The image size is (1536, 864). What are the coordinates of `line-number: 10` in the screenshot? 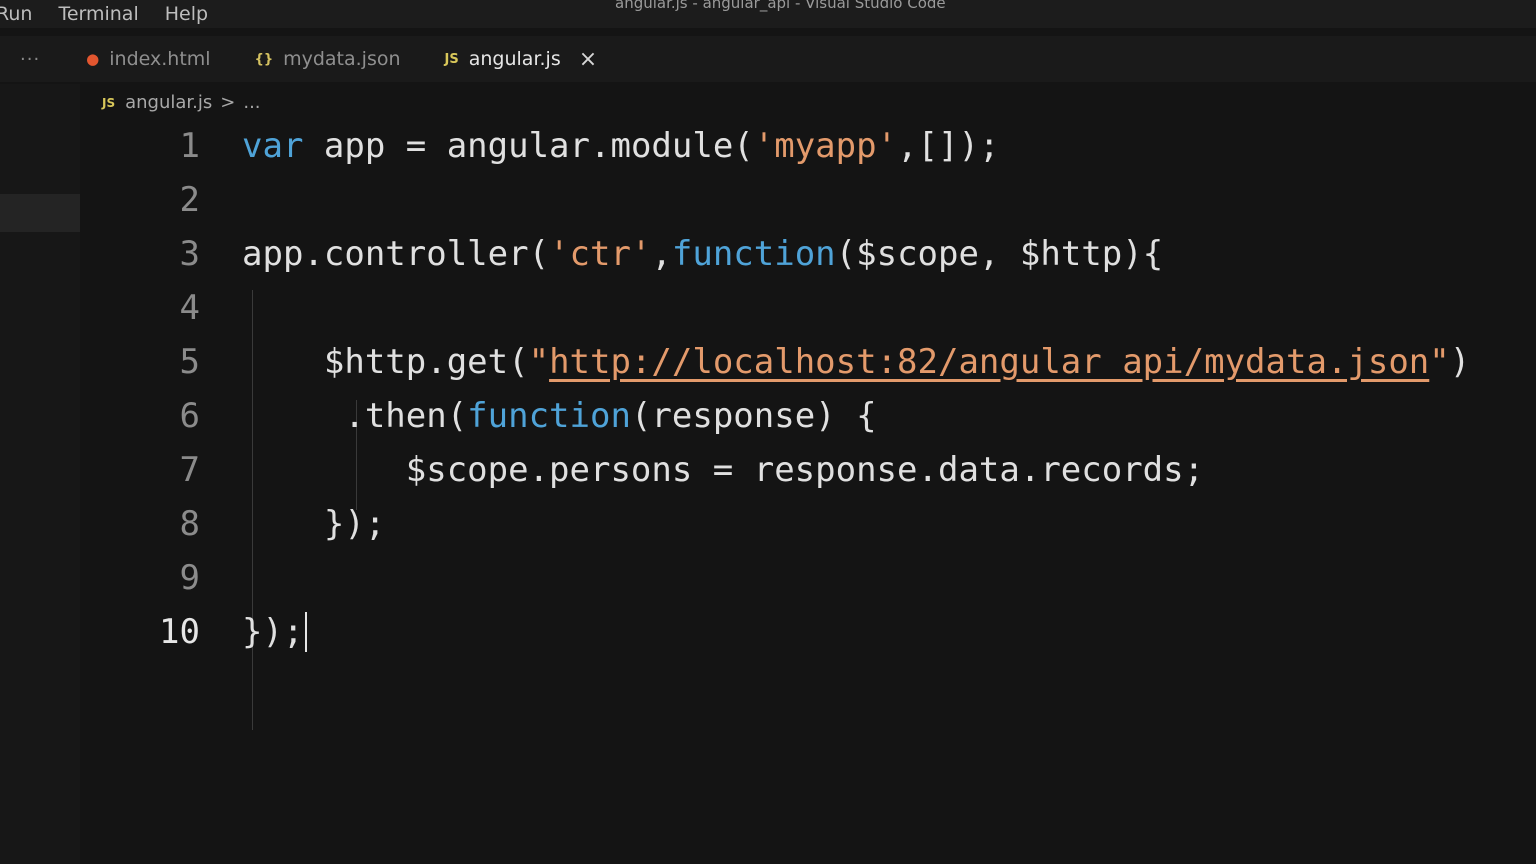 It's located at (179, 632).